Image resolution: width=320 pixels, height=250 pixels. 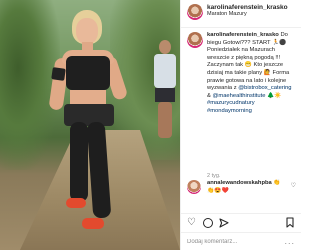 What do you see at coordinates (99, 170) in the screenshot?
I see `runner-right-leg` at bounding box center [99, 170].